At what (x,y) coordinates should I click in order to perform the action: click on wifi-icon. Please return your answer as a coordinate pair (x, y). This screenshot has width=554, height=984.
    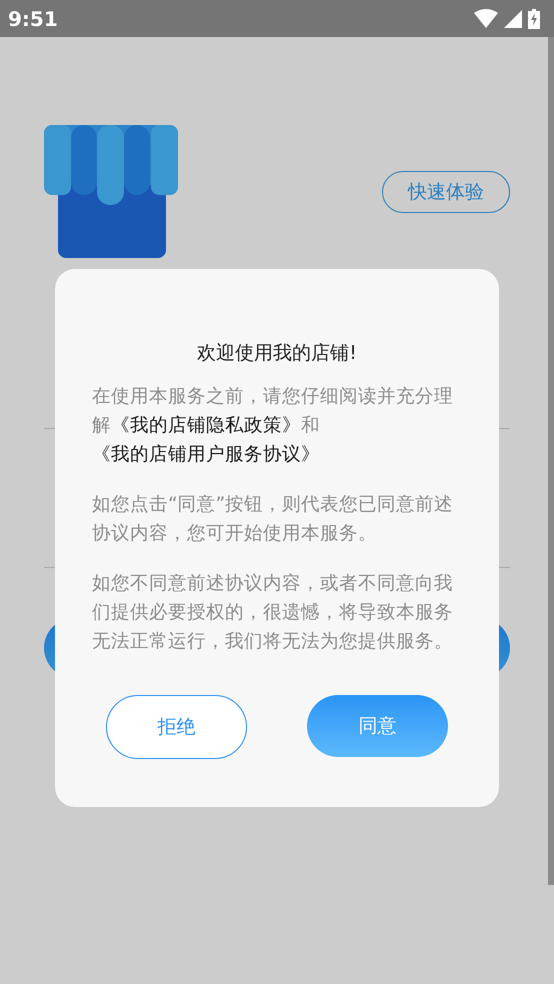
    Looking at the image, I should click on (486, 18).